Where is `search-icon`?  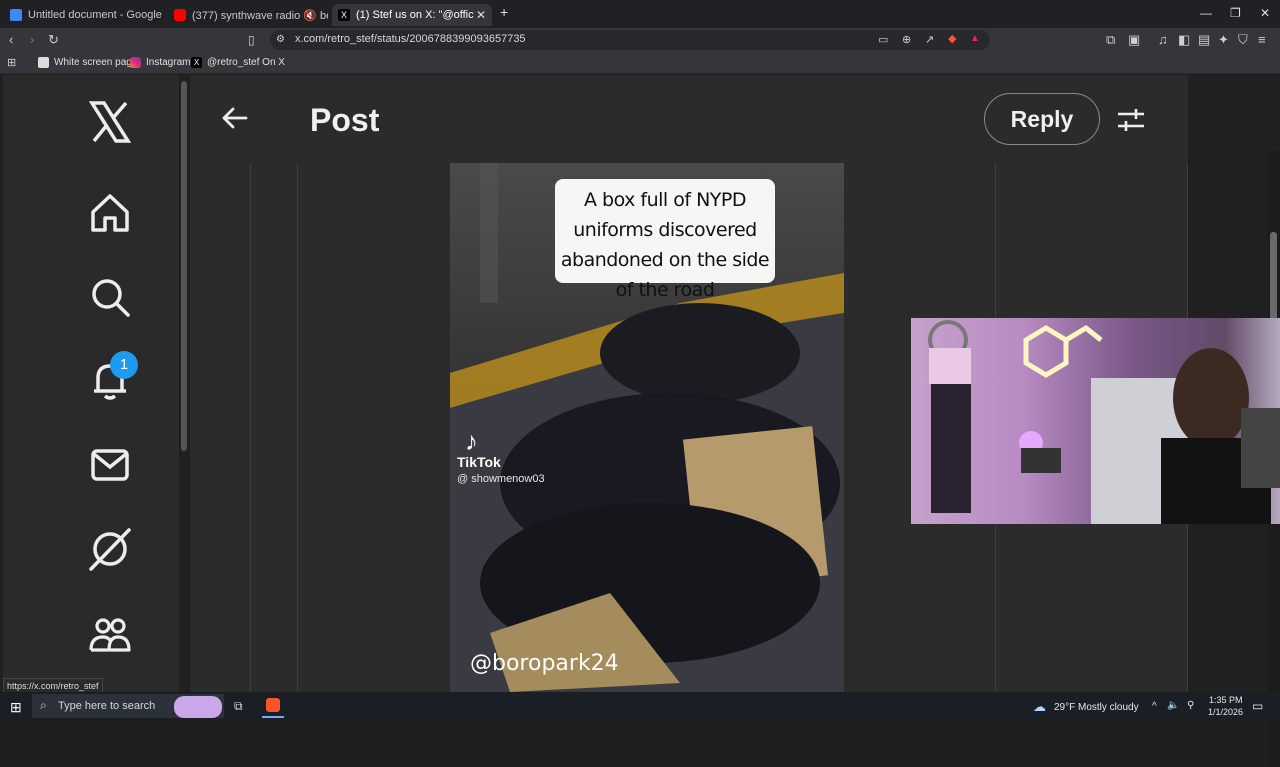
search-icon is located at coordinates (110, 297).